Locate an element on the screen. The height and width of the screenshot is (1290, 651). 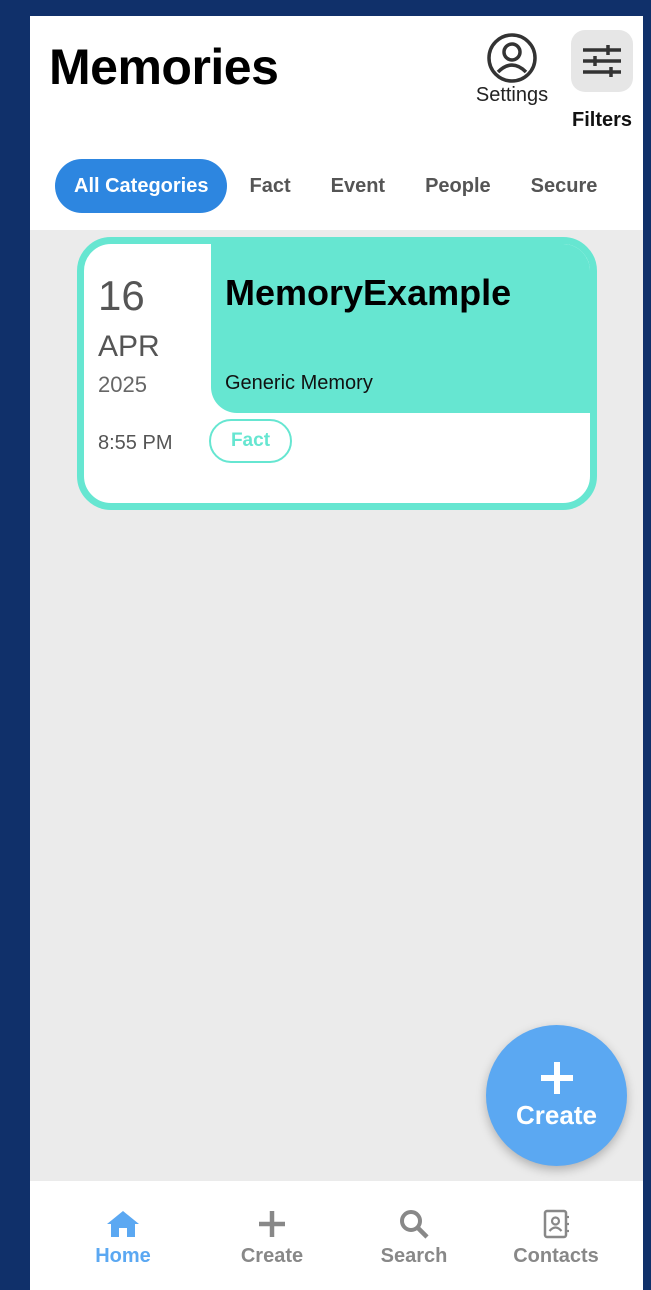
memory-date-month: APR is located at coordinates (129, 346).